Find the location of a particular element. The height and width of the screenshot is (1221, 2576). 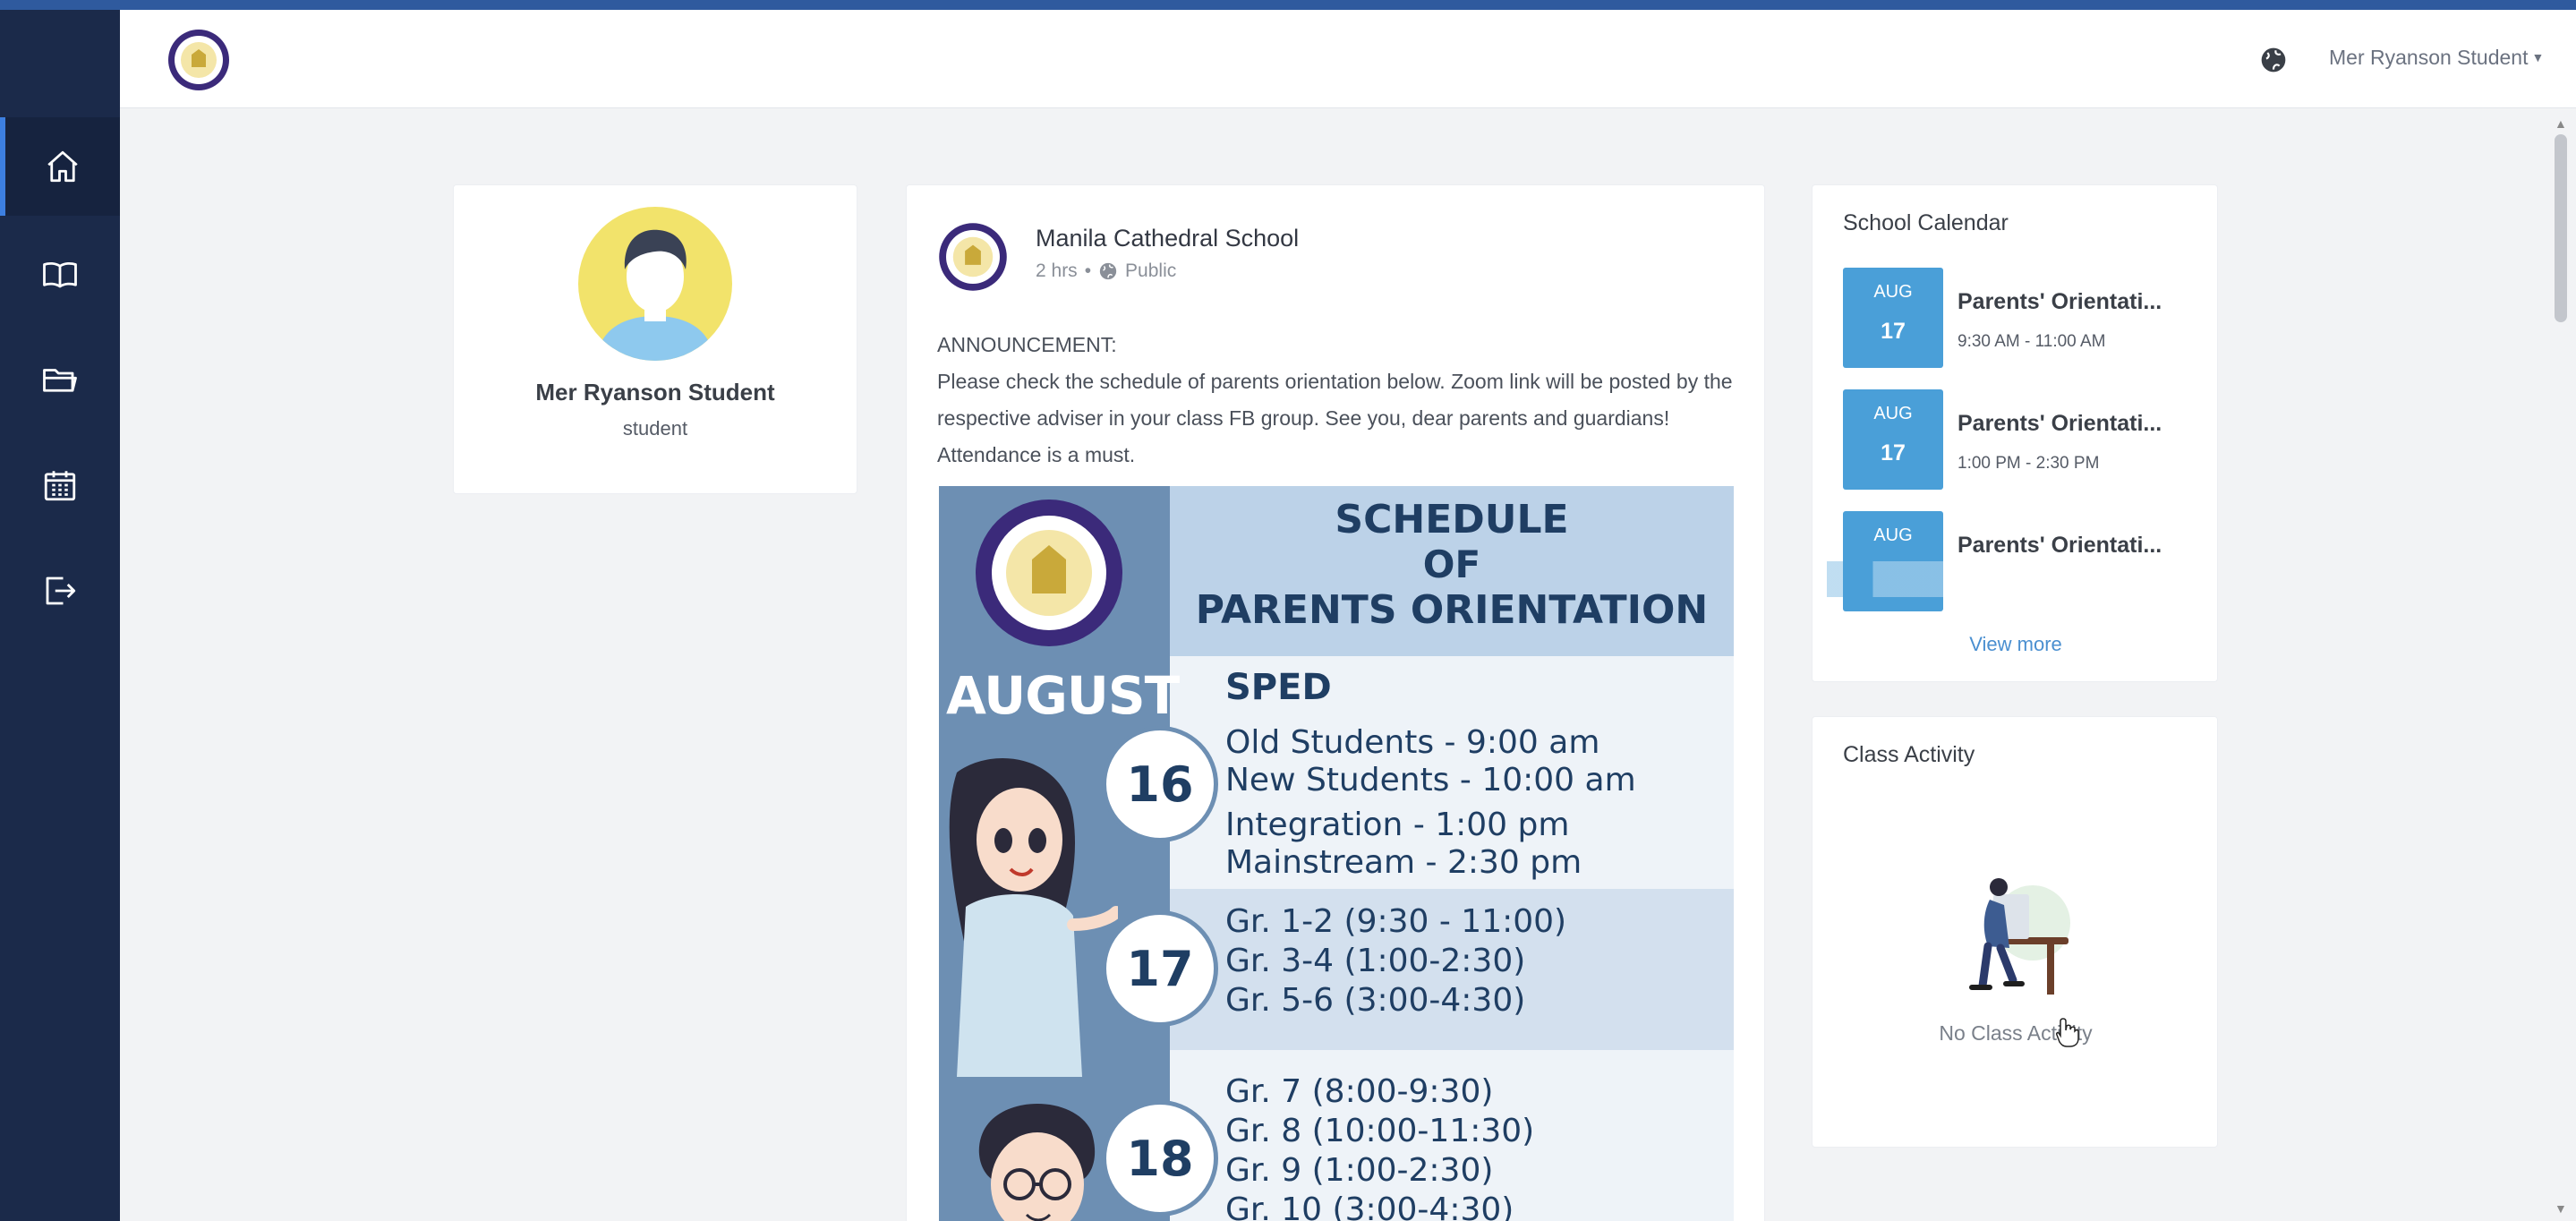

user-menu-dropdown: Mer Ryanson Student ▼ is located at coordinates (2436, 58).